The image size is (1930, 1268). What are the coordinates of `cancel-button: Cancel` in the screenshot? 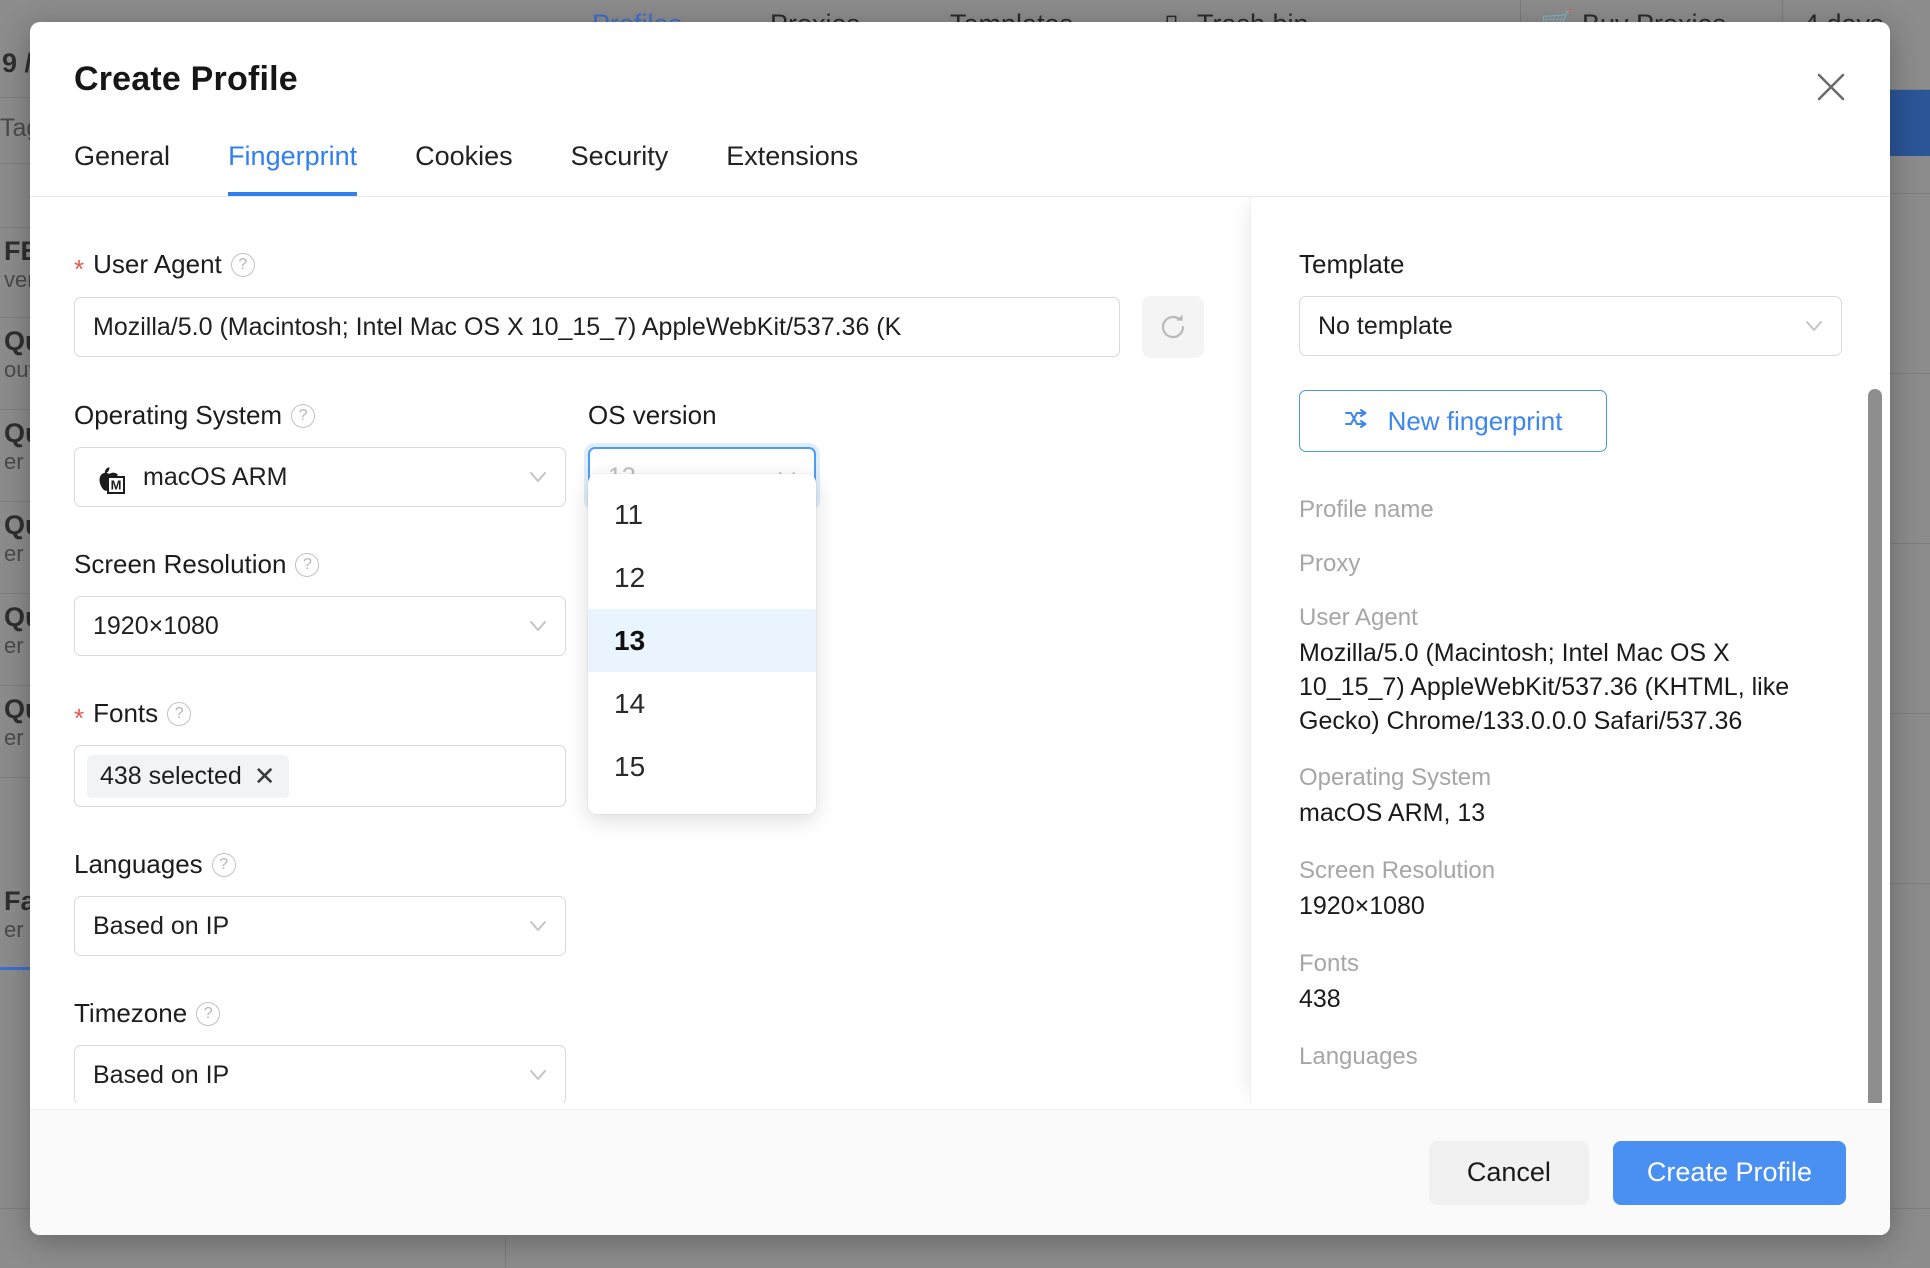 It's located at (1508, 1172).